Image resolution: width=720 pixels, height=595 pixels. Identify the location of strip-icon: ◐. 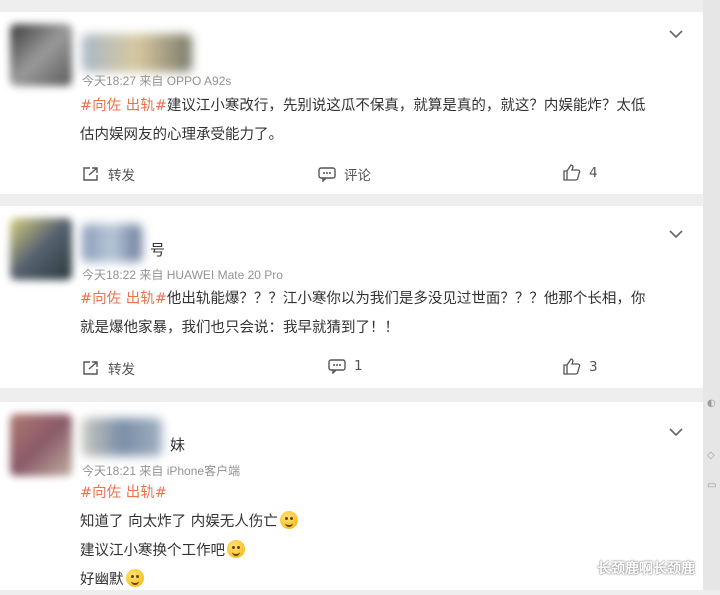
(711, 403).